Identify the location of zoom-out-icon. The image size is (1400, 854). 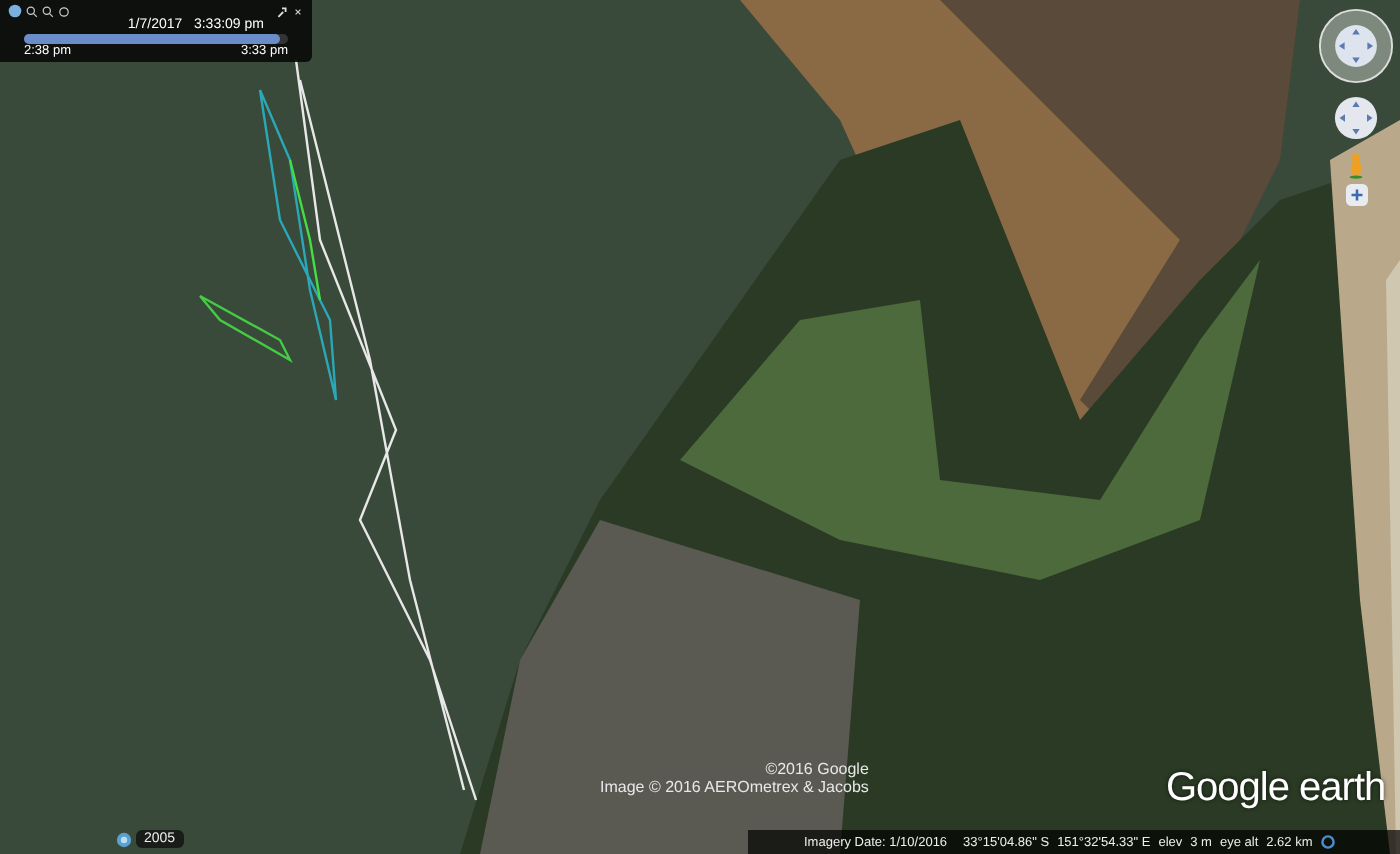
(48, 11).